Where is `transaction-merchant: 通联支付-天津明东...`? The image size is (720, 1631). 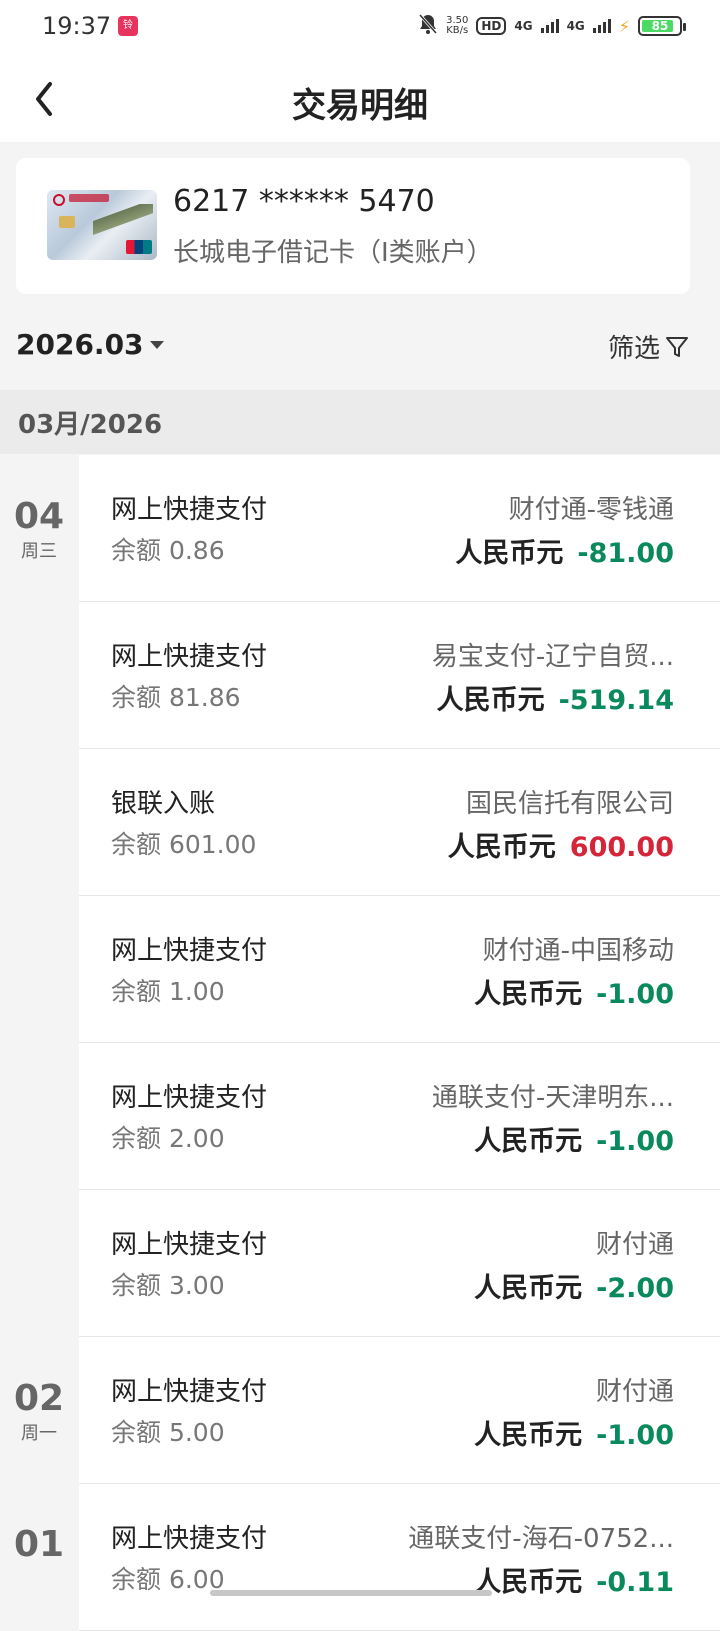
transaction-merchant: 通联支付-天津明东... is located at coordinates (552, 1098).